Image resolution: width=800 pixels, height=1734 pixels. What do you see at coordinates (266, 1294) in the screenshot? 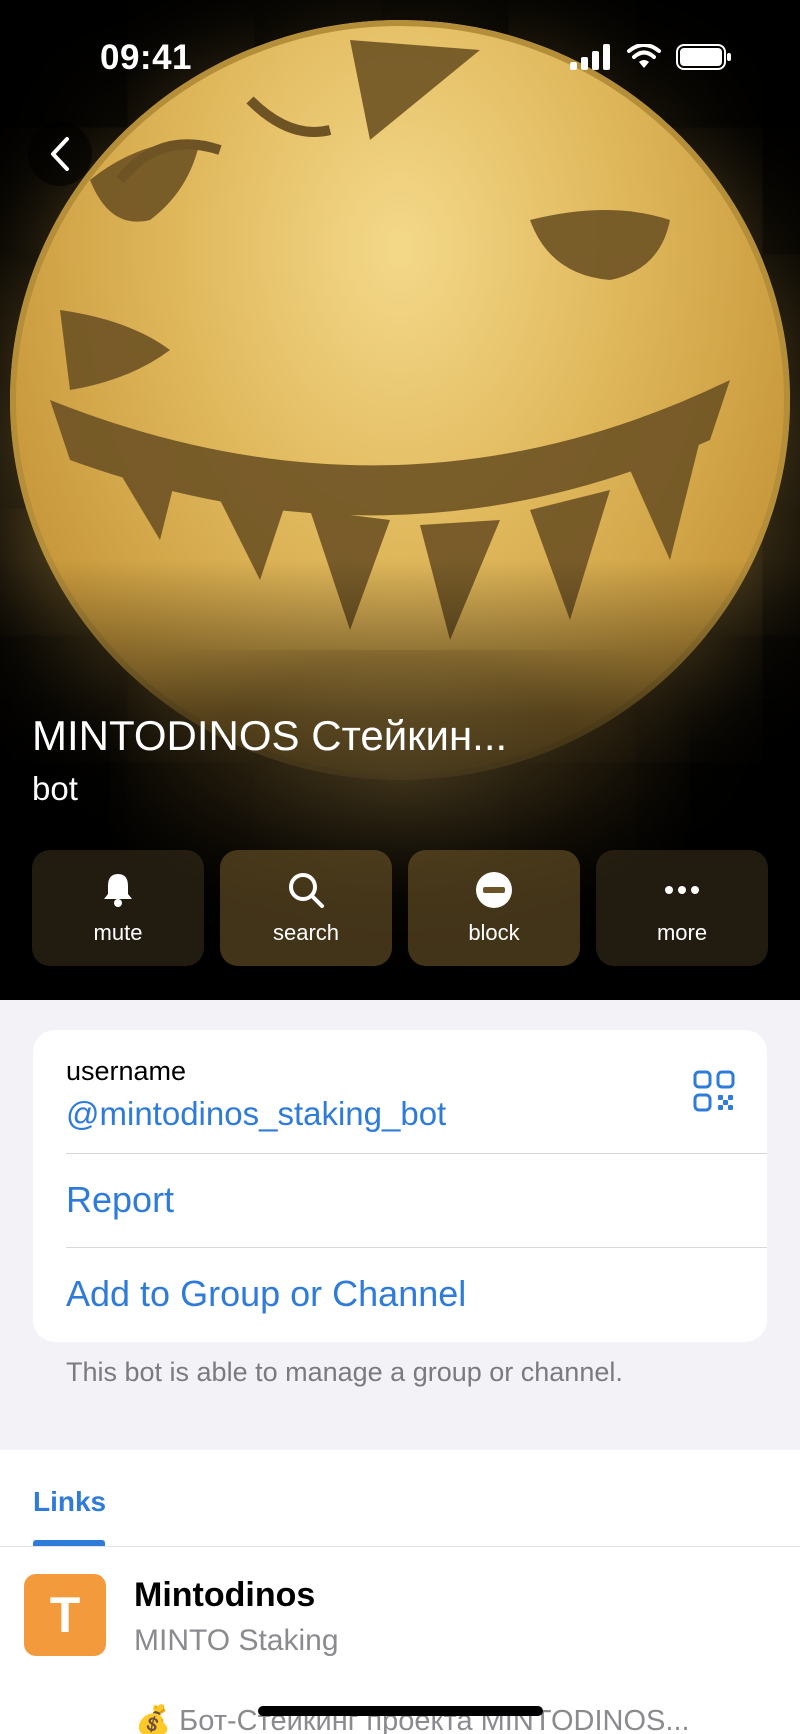
I see `add-to-group-button: Add to Group or Channel` at bounding box center [266, 1294].